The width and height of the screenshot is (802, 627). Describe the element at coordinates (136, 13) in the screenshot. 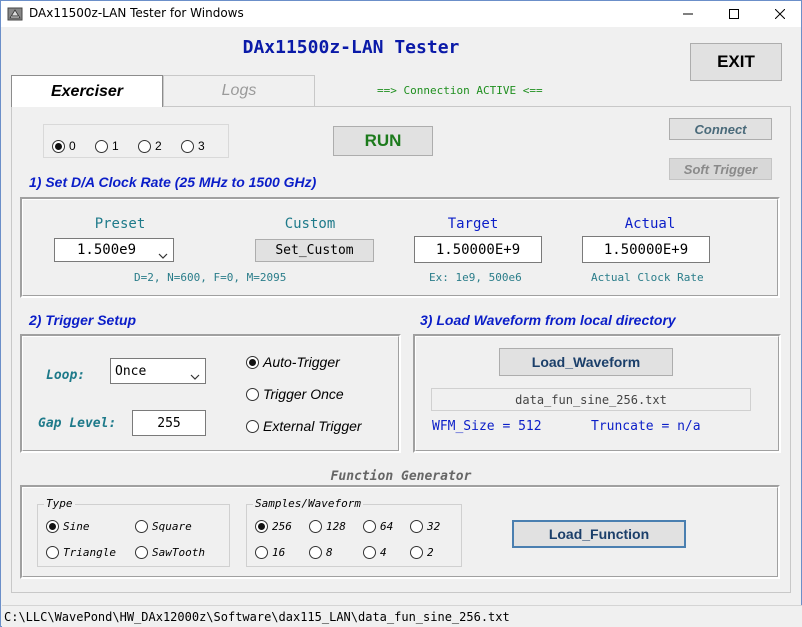

I see `window-title: DAx11500z-LAN Tester for Windows` at that location.